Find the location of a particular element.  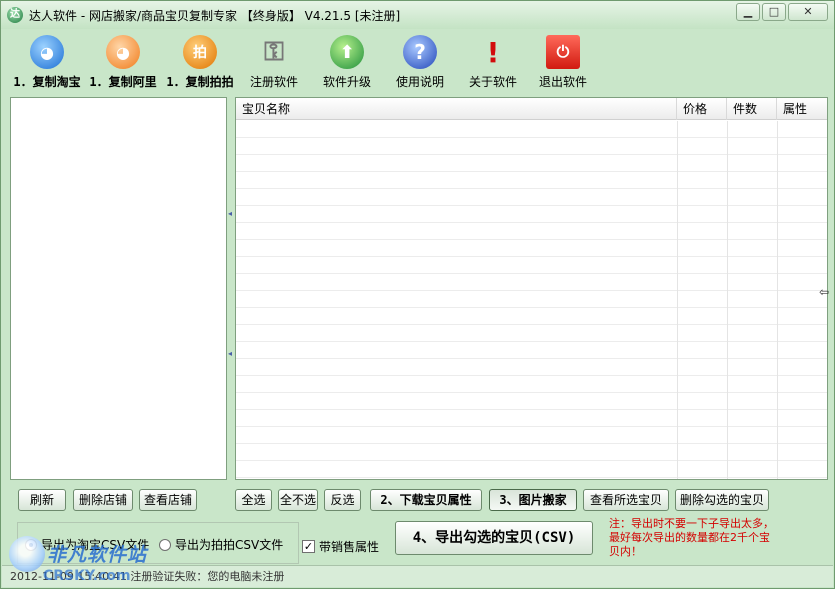

exit-icon: ⏻ is located at coordinates (563, 52).